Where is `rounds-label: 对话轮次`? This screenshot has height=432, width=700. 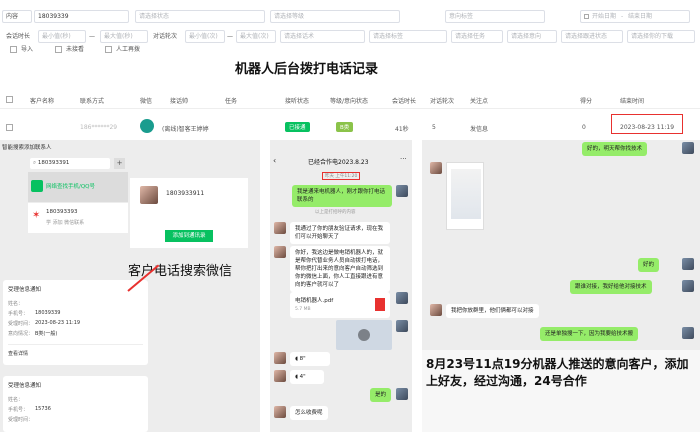 rounds-label: 对话轮次 is located at coordinates (165, 36).